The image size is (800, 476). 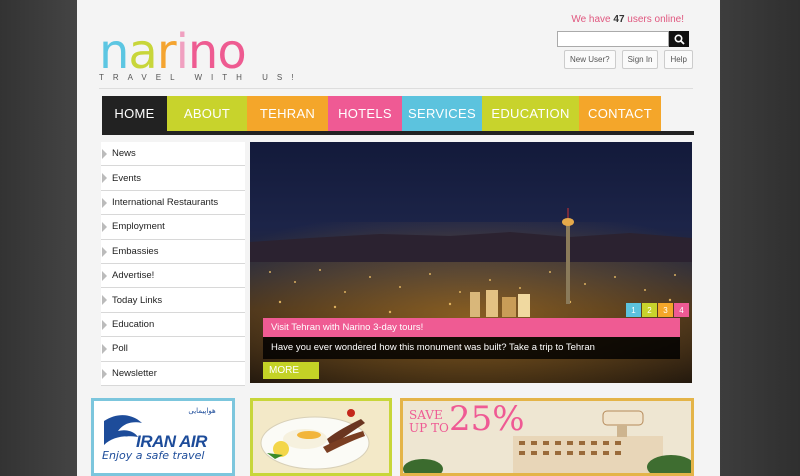 What do you see at coordinates (173, 276) in the screenshot?
I see `sidebar-item-advertise: Advertise!` at bounding box center [173, 276].